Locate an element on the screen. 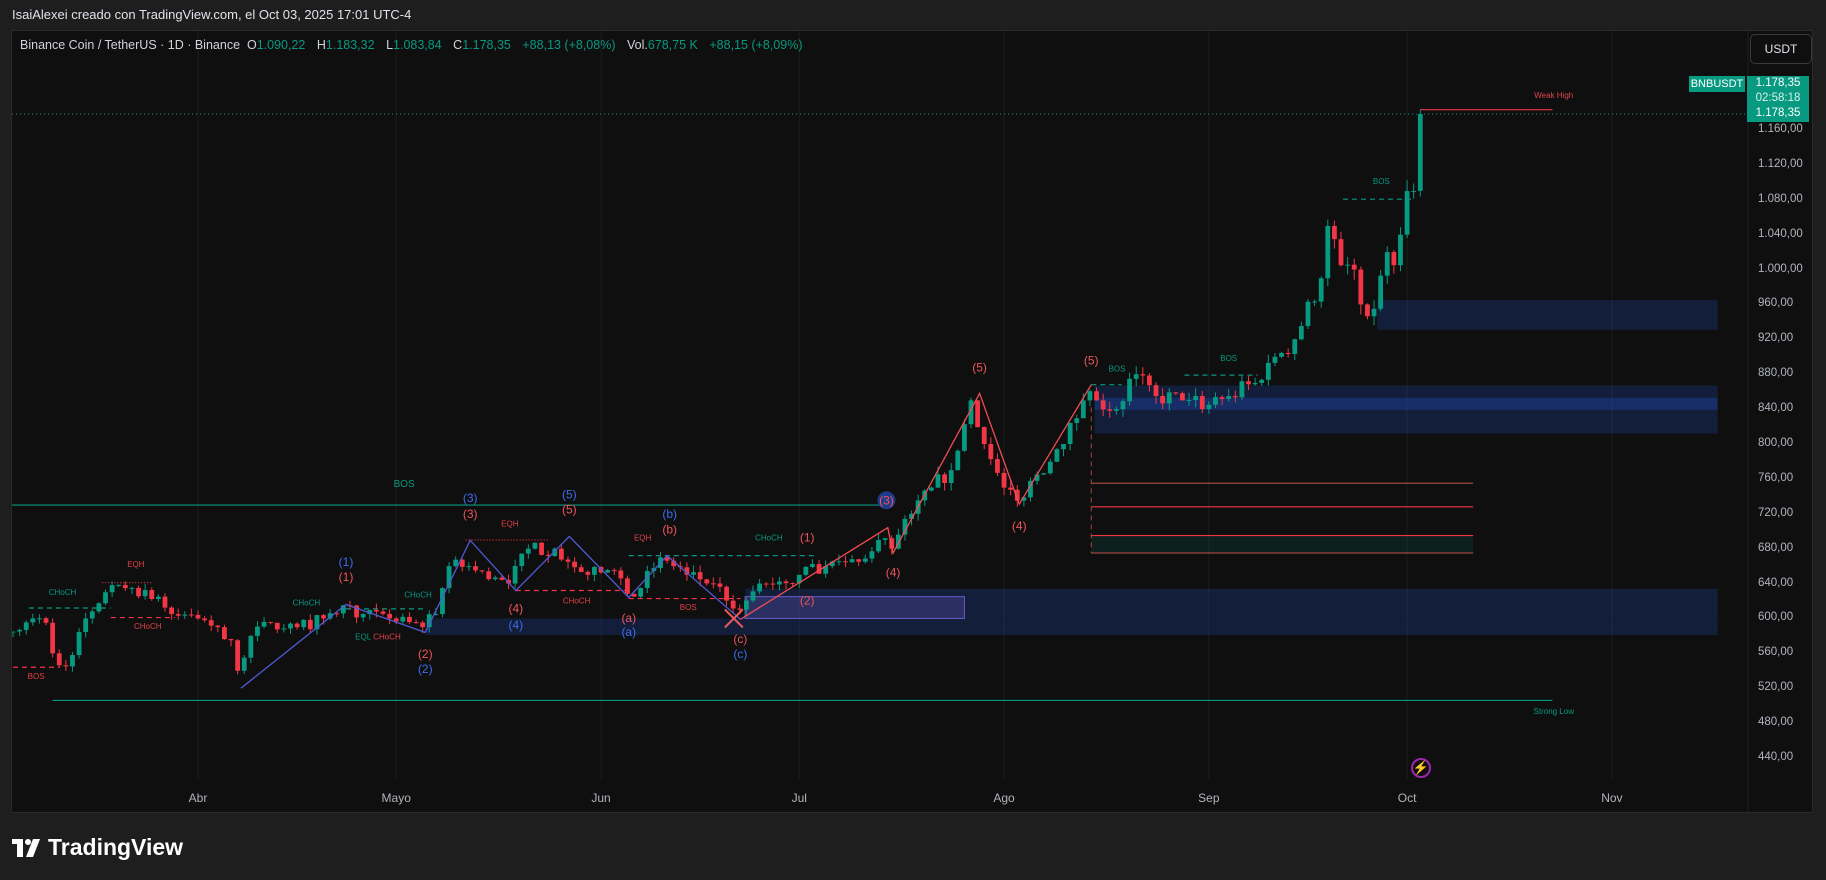 The image size is (1826, 880). legend-close-label: C is located at coordinates (458, 45).